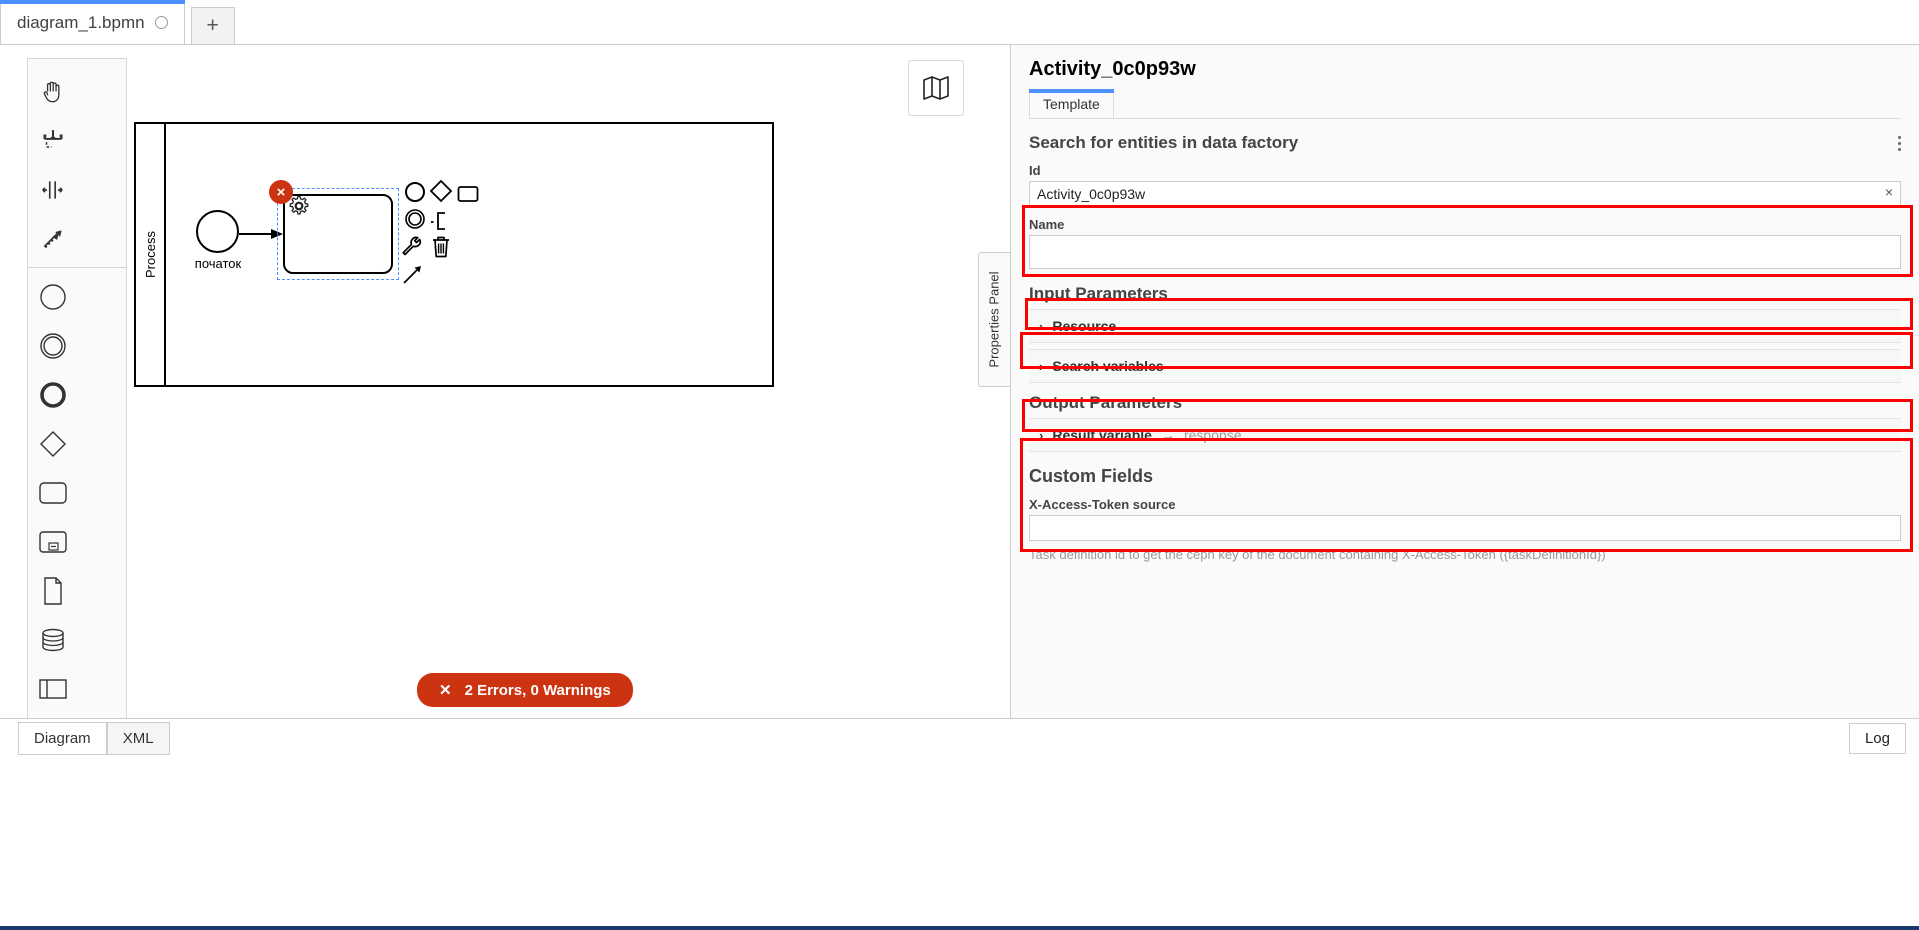  What do you see at coordinates (1164, 142) in the screenshot?
I see `template-group-title: Search for entities in data factory` at bounding box center [1164, 142].